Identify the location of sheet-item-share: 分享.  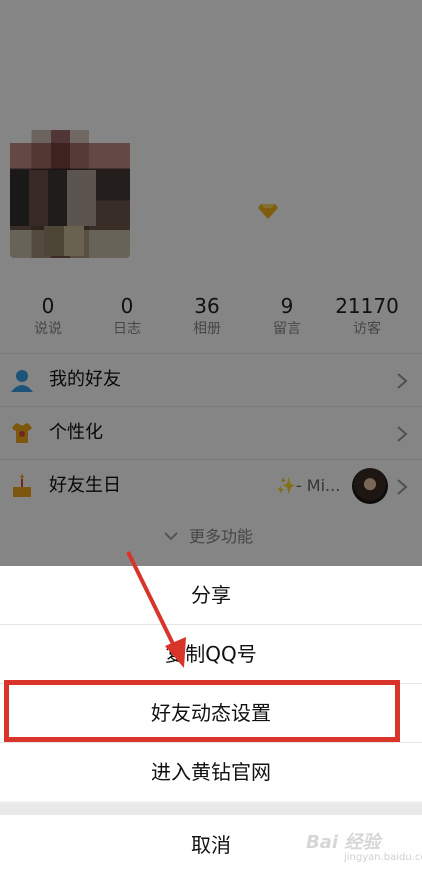
(211, 595).